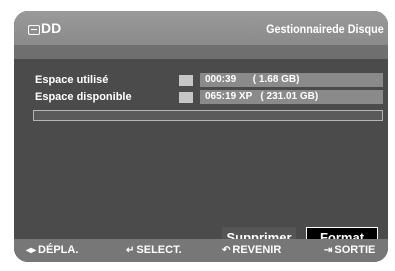  What do you see at coordinates (201, 250) in the screenshot?
I see `footer-help-bar: ◂▸ DÉPLA. ↵ SELECT. ↶ REVENIR ⇥ SORTIE` at bounding box center [201, 250].